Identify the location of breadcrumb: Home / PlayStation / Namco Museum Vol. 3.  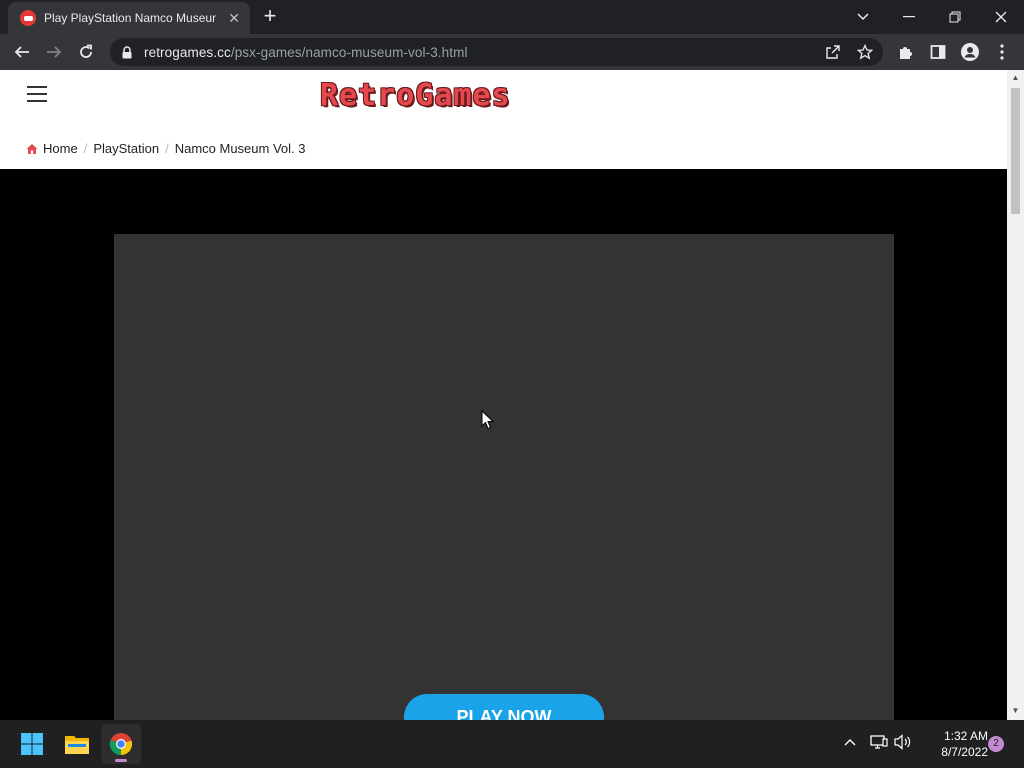
(165, 148).